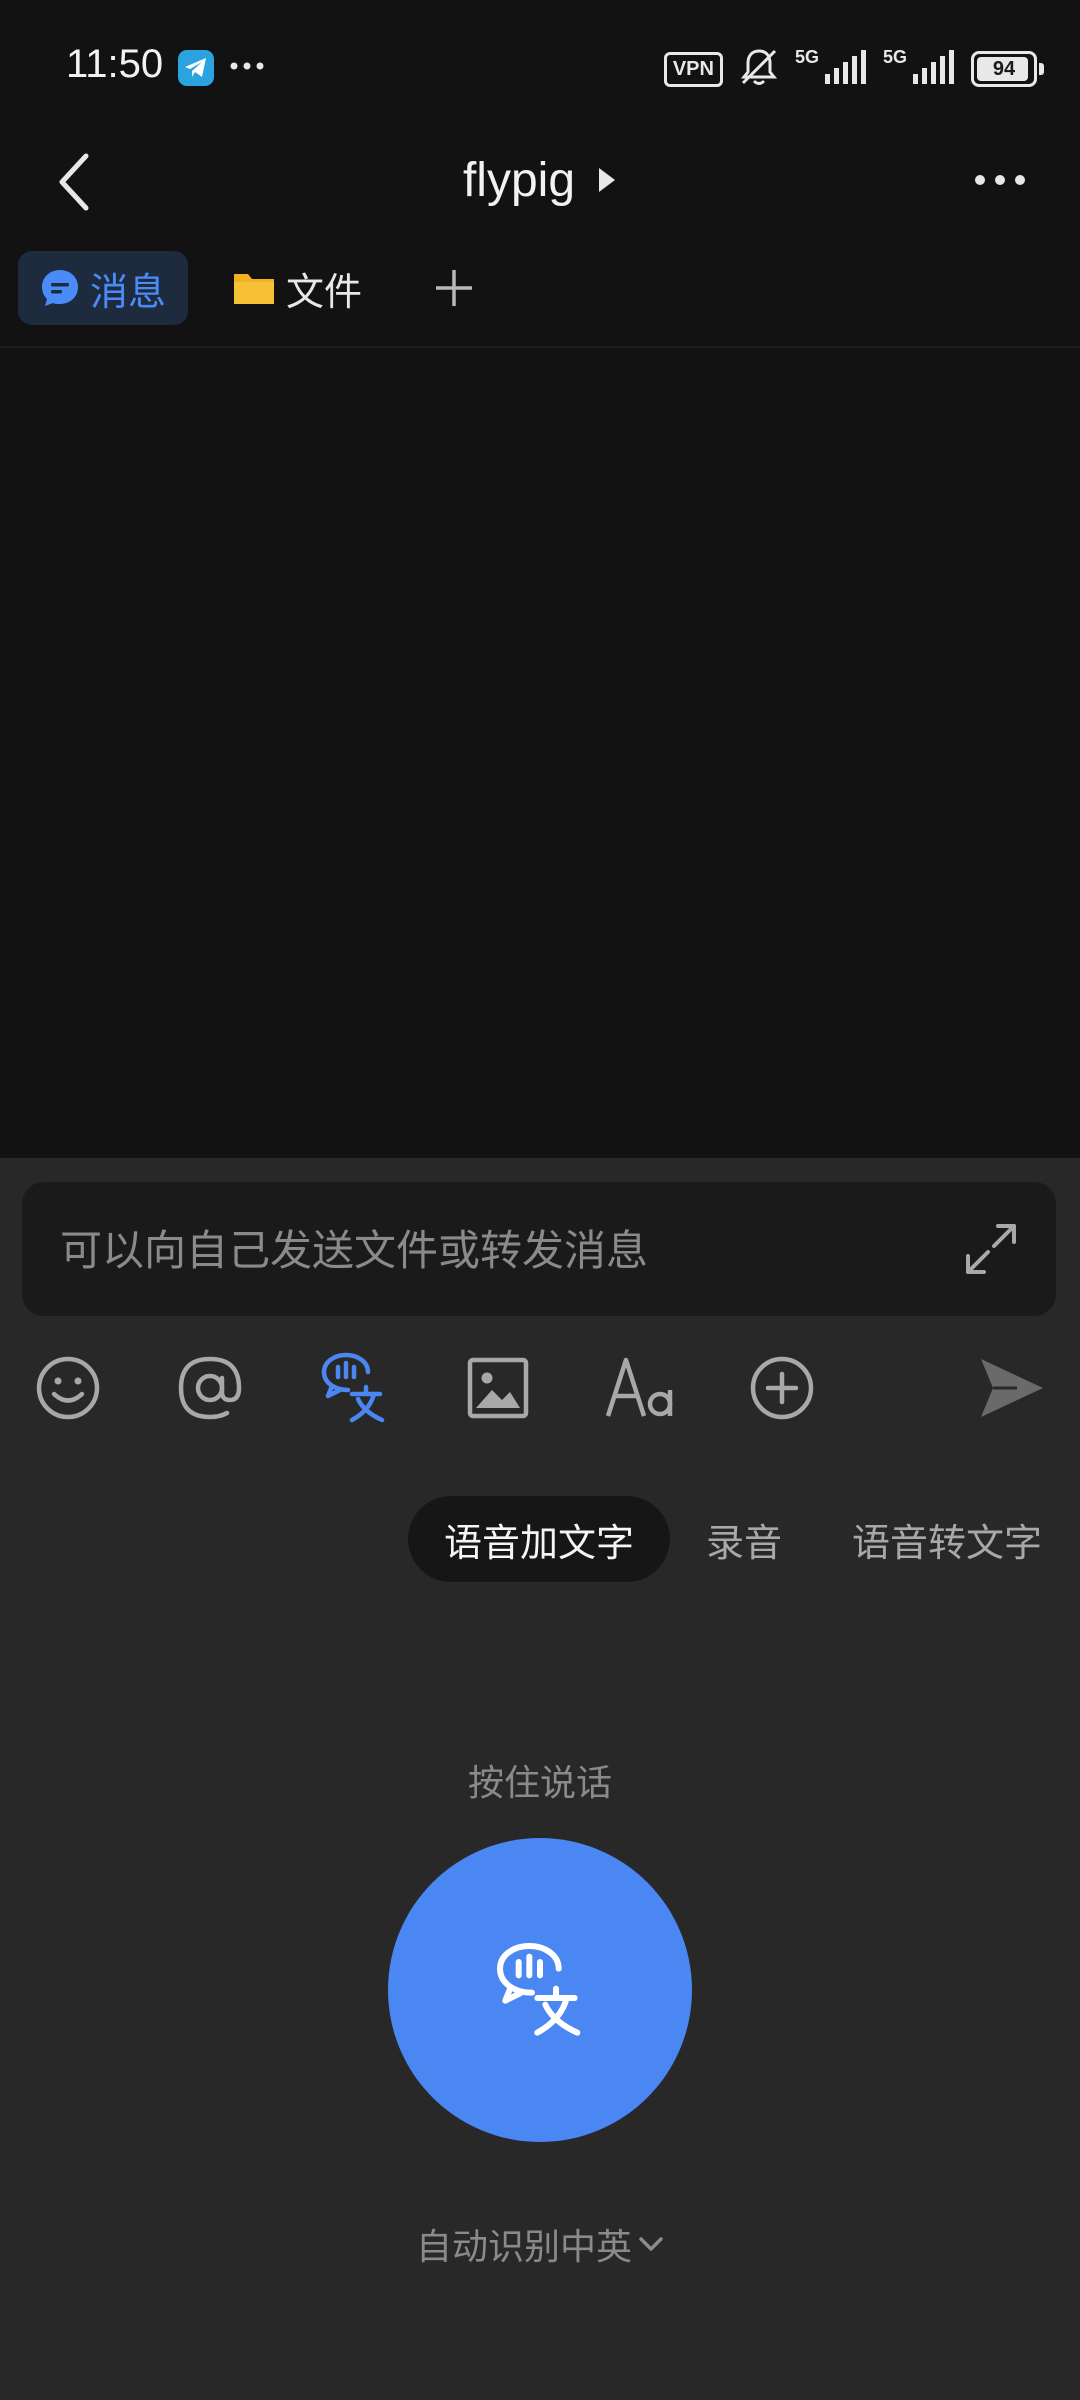  I want to click on plus-circle-icon, so click(782, 1388).